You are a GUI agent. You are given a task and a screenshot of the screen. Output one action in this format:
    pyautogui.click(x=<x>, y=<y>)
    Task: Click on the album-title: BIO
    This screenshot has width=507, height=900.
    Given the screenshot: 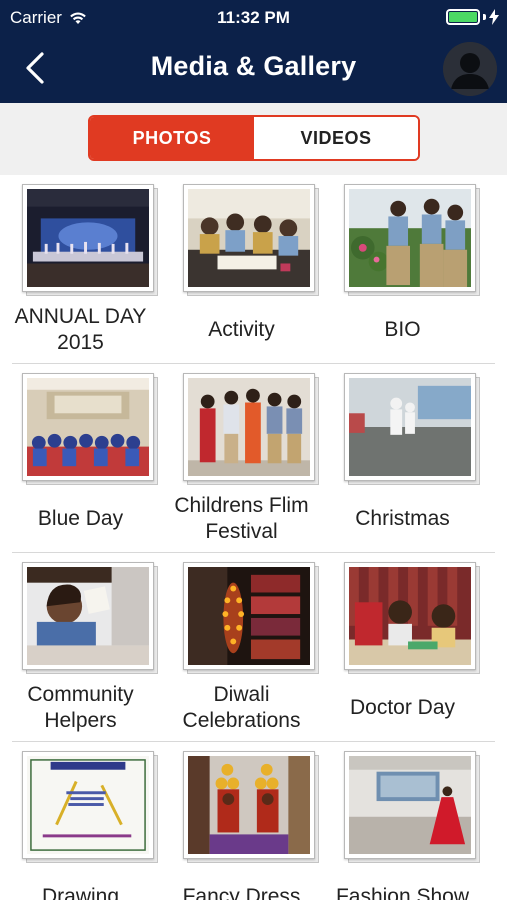 What is the action you would take?
    pyautogui.click(x=402, y=329)
    